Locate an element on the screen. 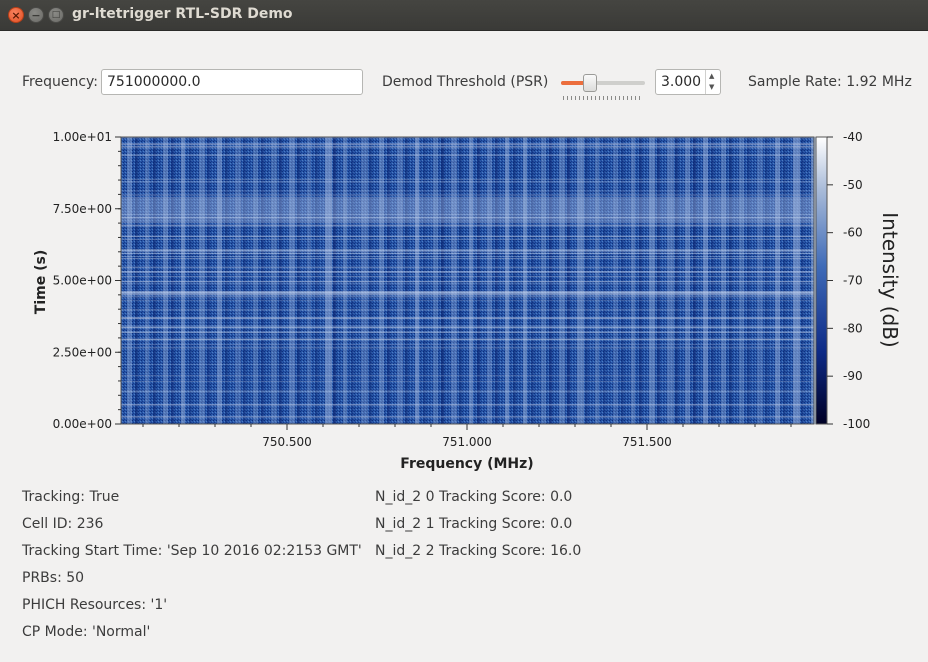 The image size is (928, 662). waterfall-bright-region is located at coordinates (467, 210).